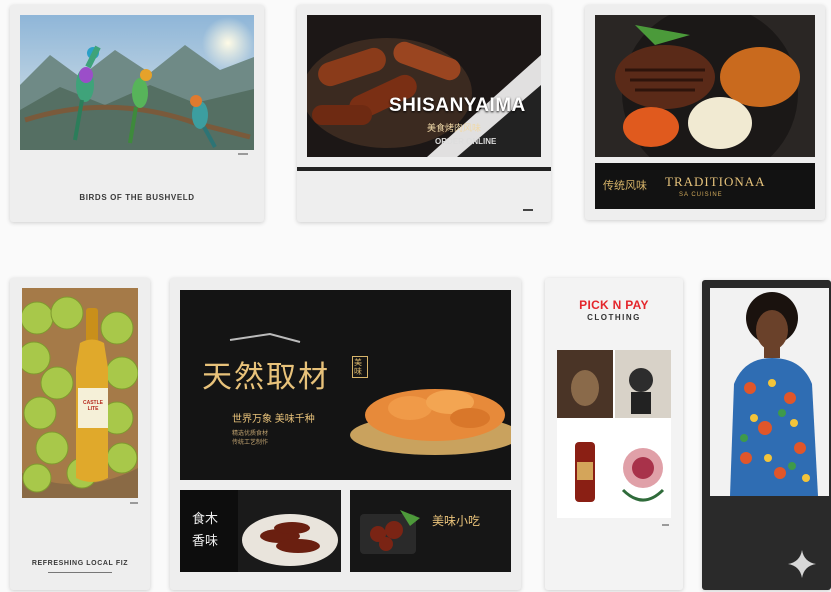  I want to click on pnp-brand: PICK N PAY, so click(614, 305).